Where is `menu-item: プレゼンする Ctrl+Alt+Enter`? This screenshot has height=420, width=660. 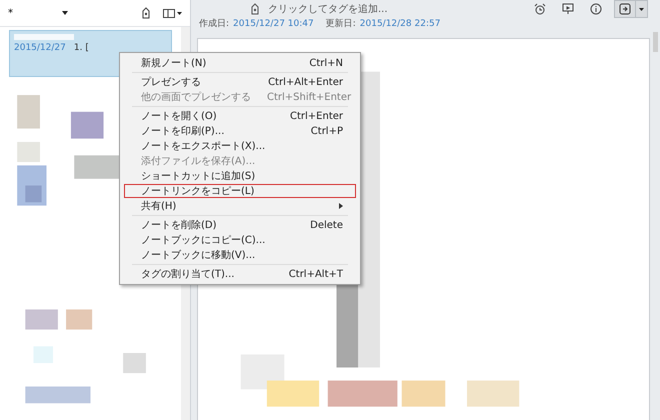
menu-item: プレゼンする Ctrl+Alt+Enter is located at coordinates (240, 82).